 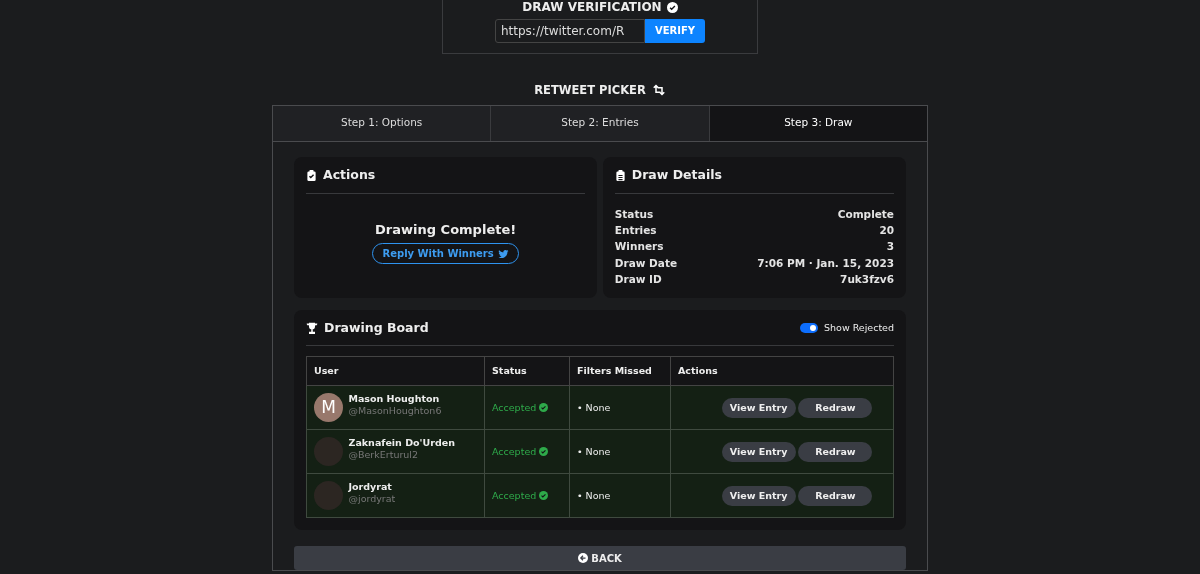 What do you see at coordinates (349, 174) in the screenshot?
I see `card-title: Actions` at bounding box center [349, 174].